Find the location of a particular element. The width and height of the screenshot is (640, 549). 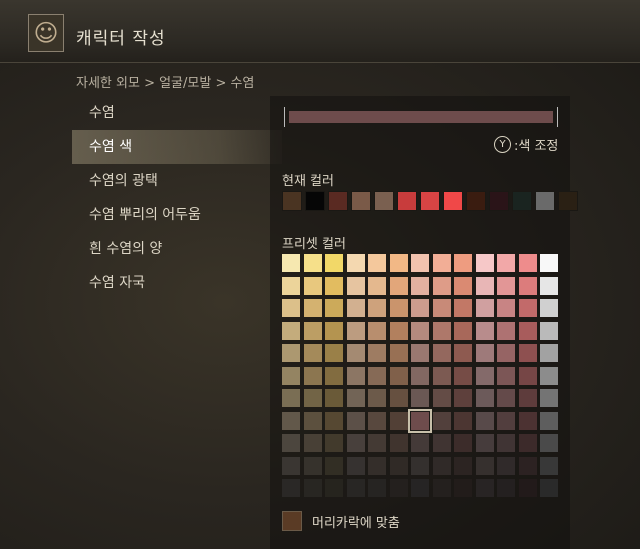

current-color-bar is located at coordinates (421, 117).